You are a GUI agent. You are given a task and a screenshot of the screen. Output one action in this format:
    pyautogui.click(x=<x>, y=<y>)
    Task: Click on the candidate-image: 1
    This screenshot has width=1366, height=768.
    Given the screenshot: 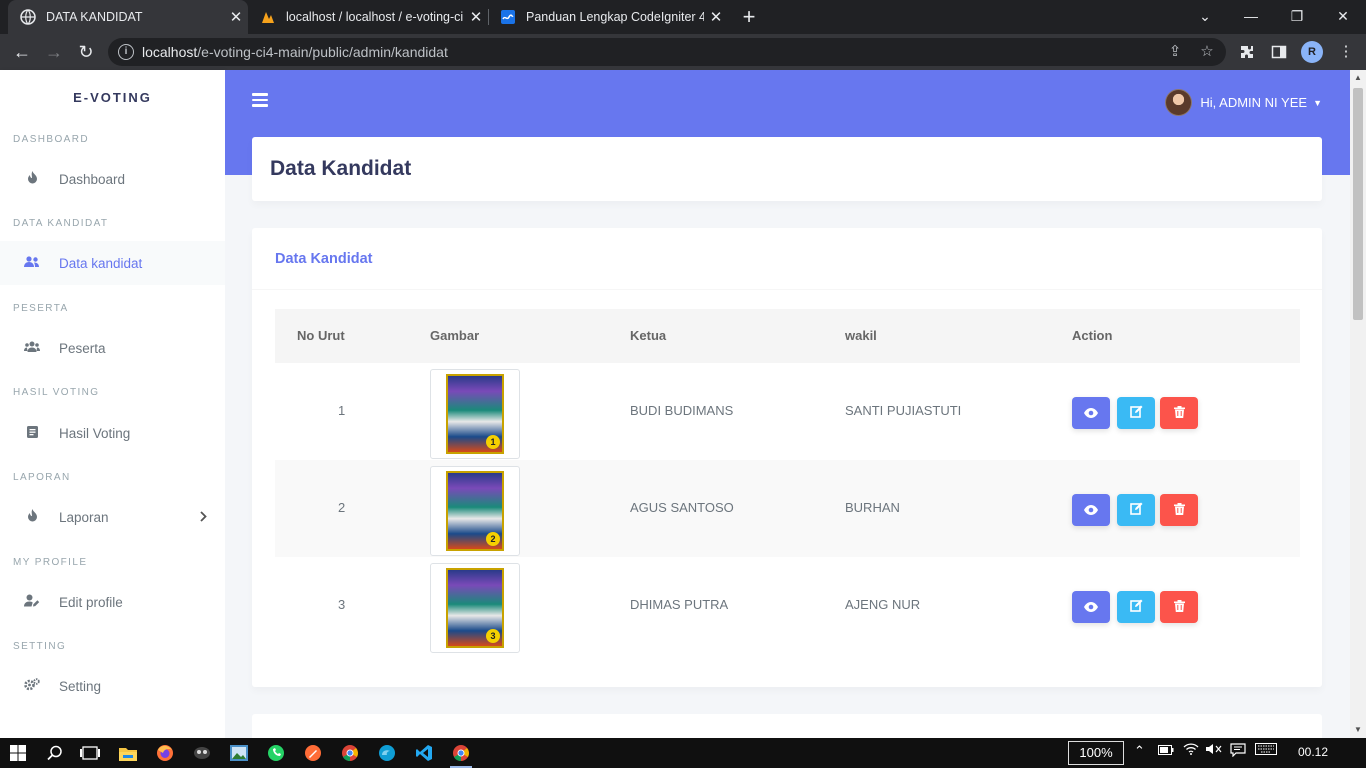 What is the action you would take?
    pyautogui.click(x=475, y=414)
    